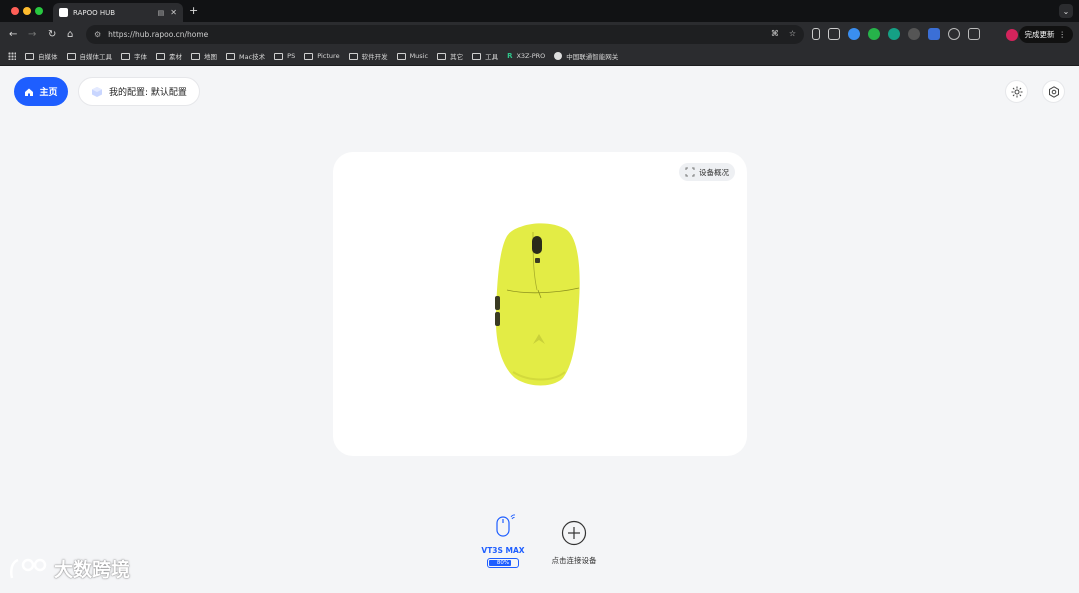 This screenshot has height=593, width=1079. What do you see at coordinates (816, 34) in the screenshot?
I see `reading-list-icon` at bounding box center [816, 34].